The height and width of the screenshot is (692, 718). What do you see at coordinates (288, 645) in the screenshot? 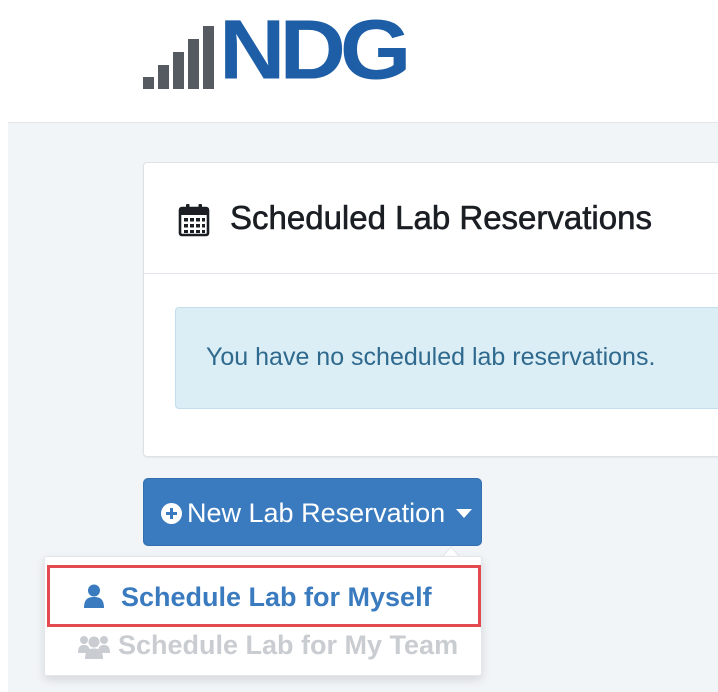
I see `menu-item-label: Schedule Lab for My Team` at bounding box center [288, 645].